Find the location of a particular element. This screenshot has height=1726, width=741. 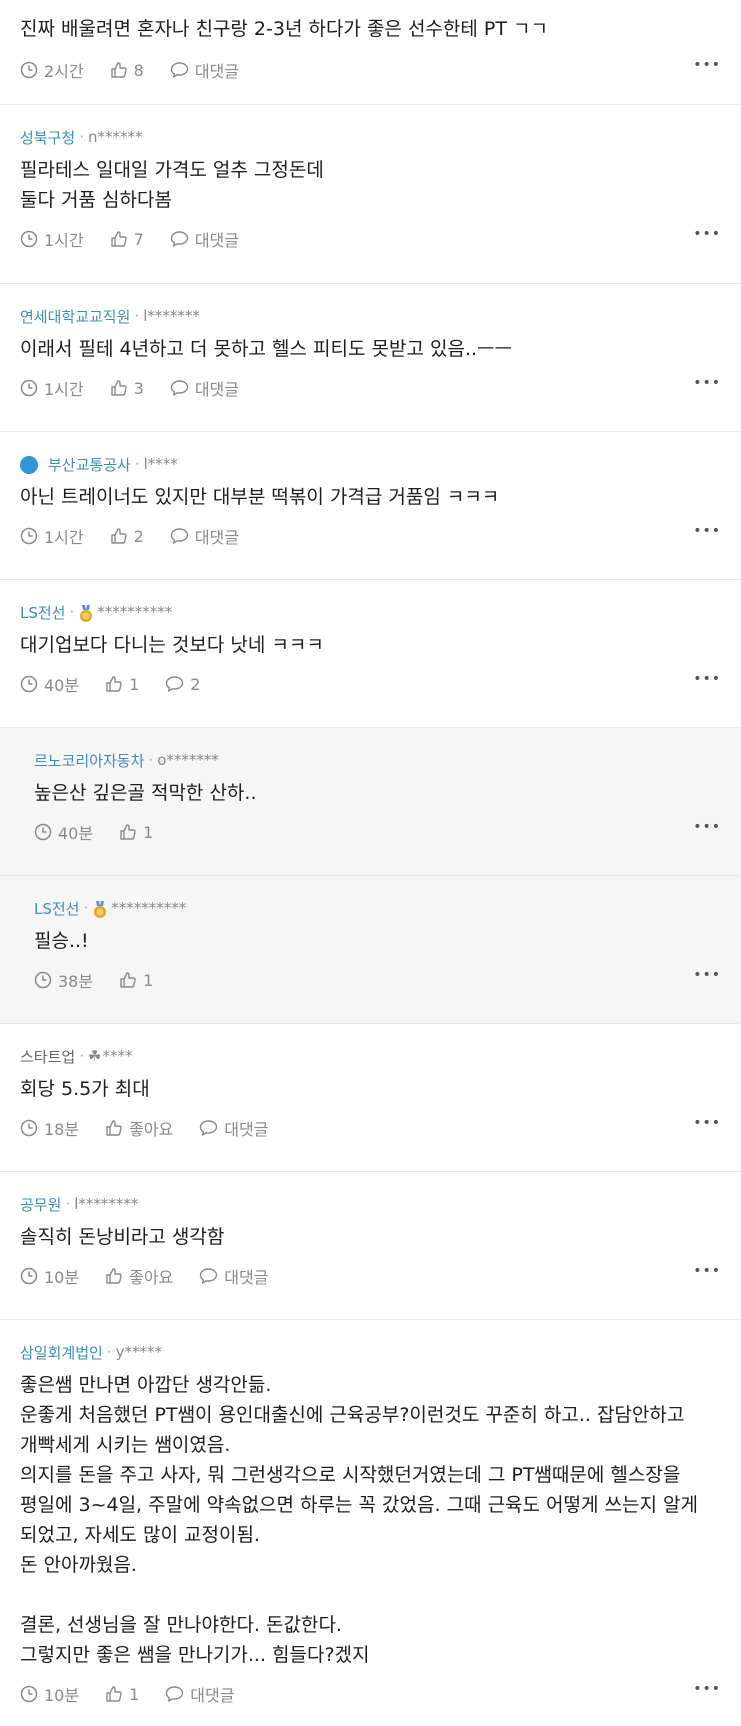

comment-actions: 40분 1 2 ••• is located at coordinates (370, 684).